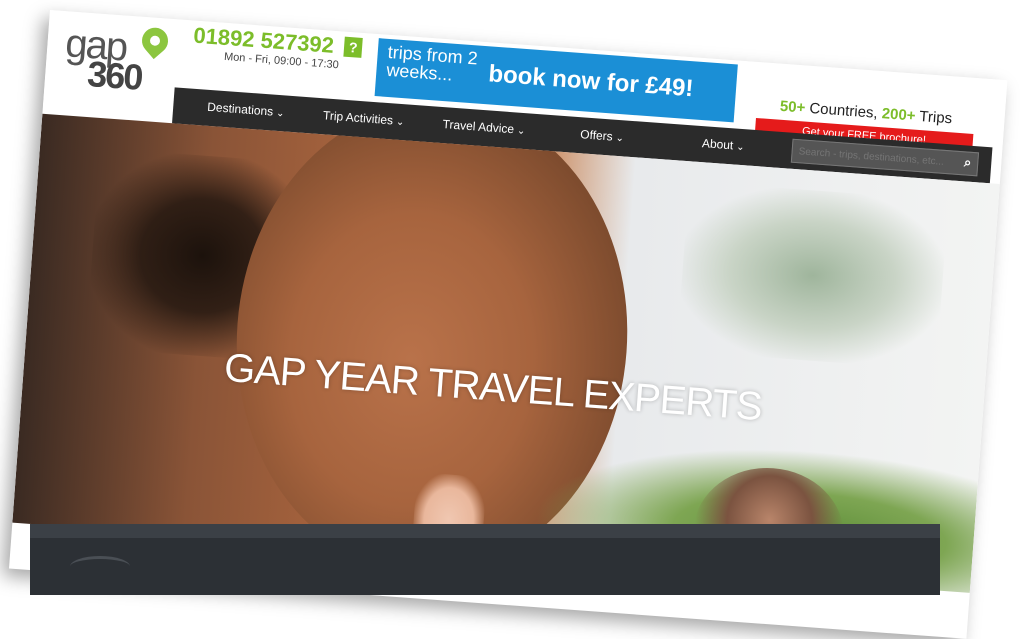  What do you see at coordinates (792, 107) in the screenshot?
I see `countries-count: 50+` at bounding box center [792, 107].